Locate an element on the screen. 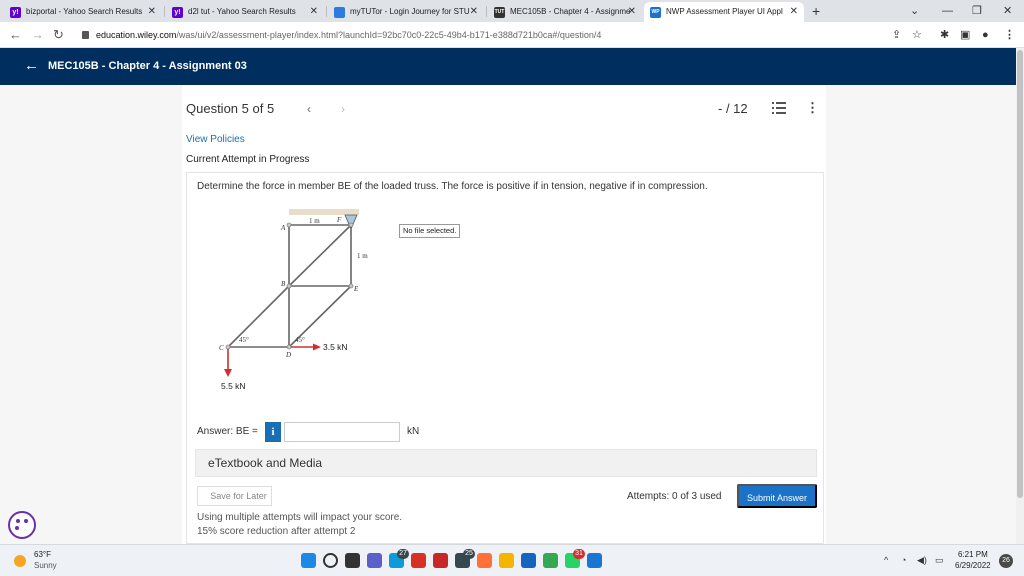 This screenshot has width=1024, height=576. etextbook-media-section: eTextbook and Media is located at coordinates (506, 463).